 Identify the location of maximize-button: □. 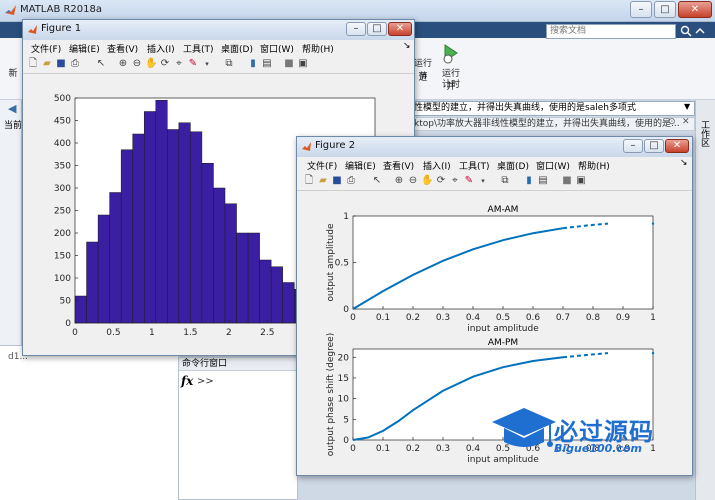
(665, 9).